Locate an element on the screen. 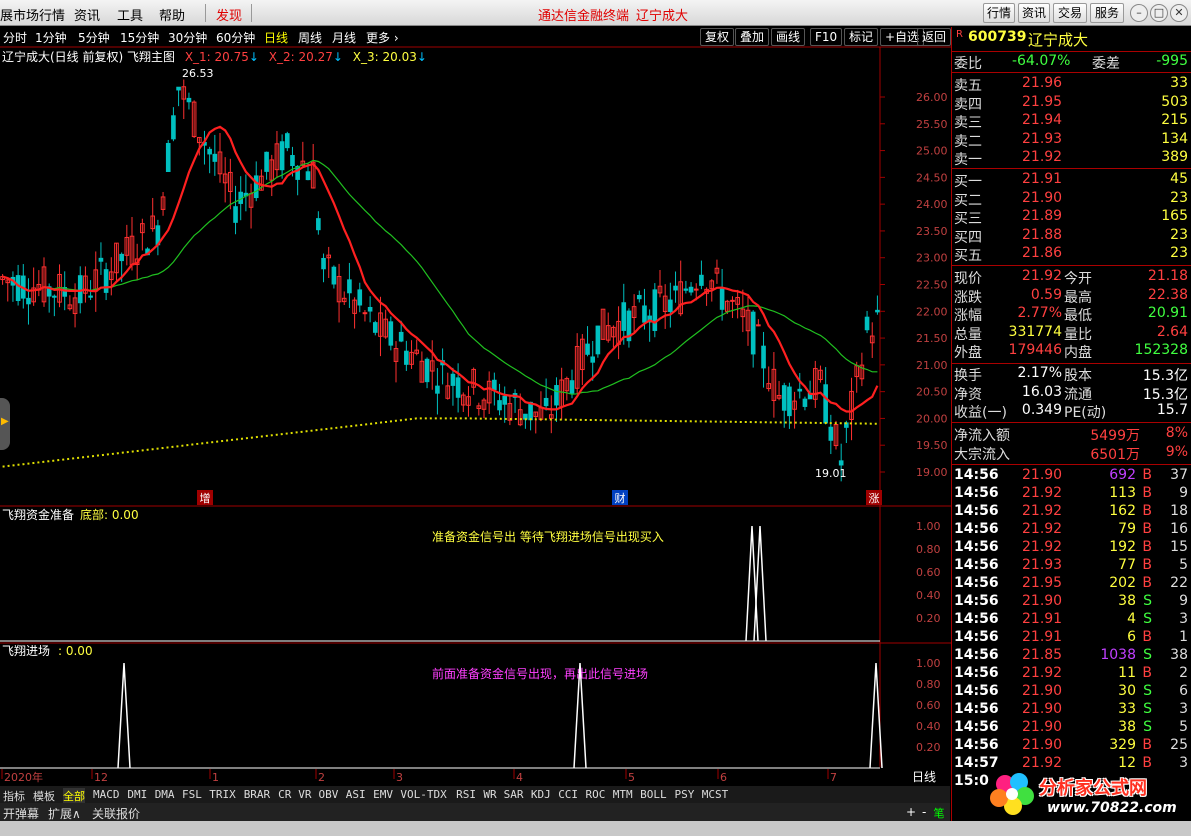 The width and height of the screenshot is (1191, 836). weicha-value: -995 is located at coordinates (1172, 61).